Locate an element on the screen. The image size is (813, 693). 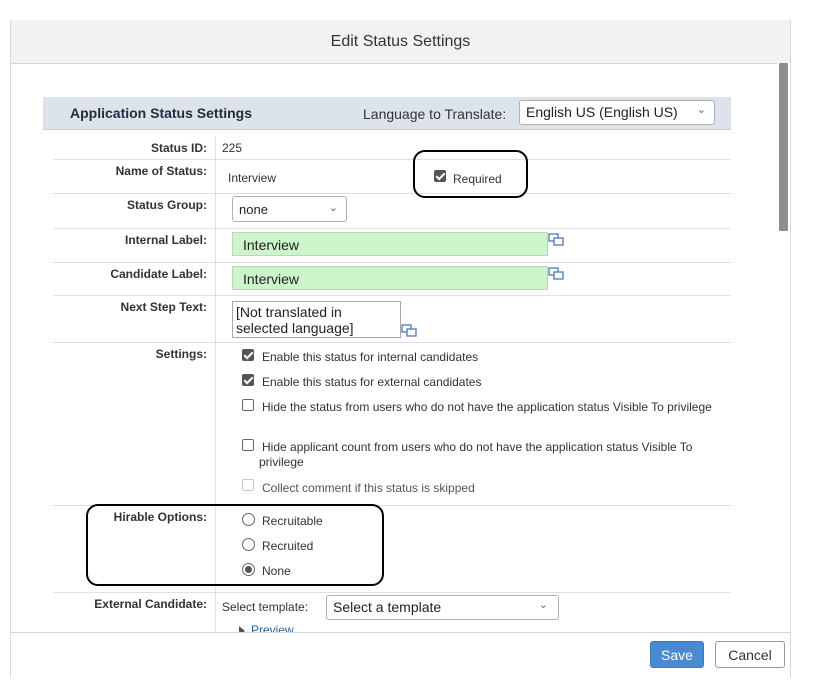
scrollbar-thumb is located at coordinates (783, 147).